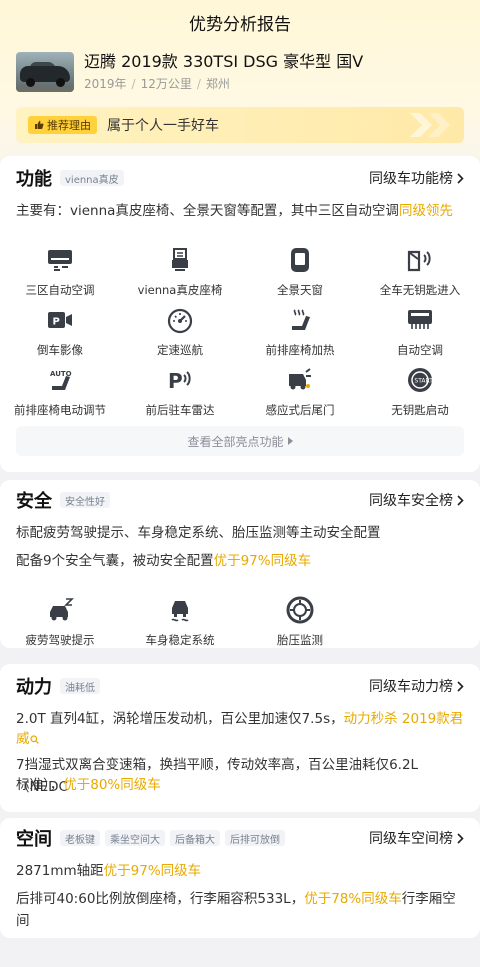 The height and width of the screenshot is (967, 480). I want to click on view-all-features-button: 查看全部亮点功能, so click(240, 441).